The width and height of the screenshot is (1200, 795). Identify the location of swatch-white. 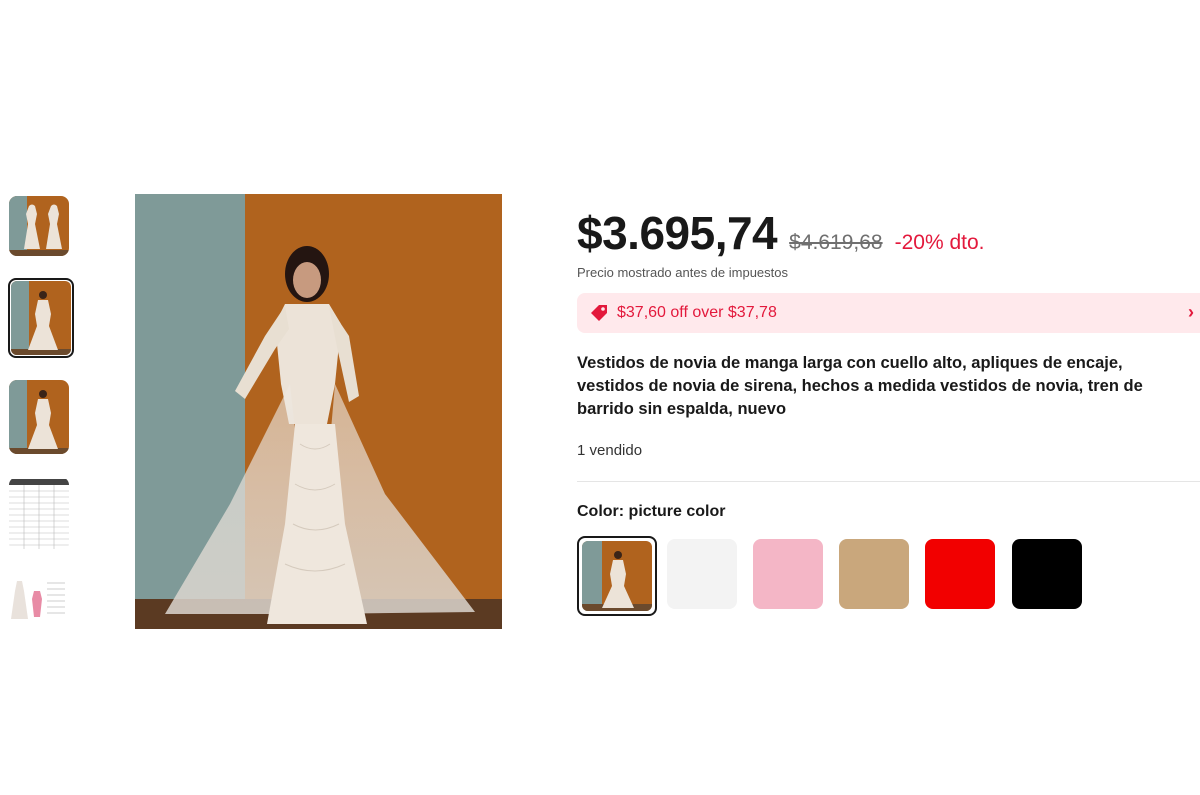
(702, 574).